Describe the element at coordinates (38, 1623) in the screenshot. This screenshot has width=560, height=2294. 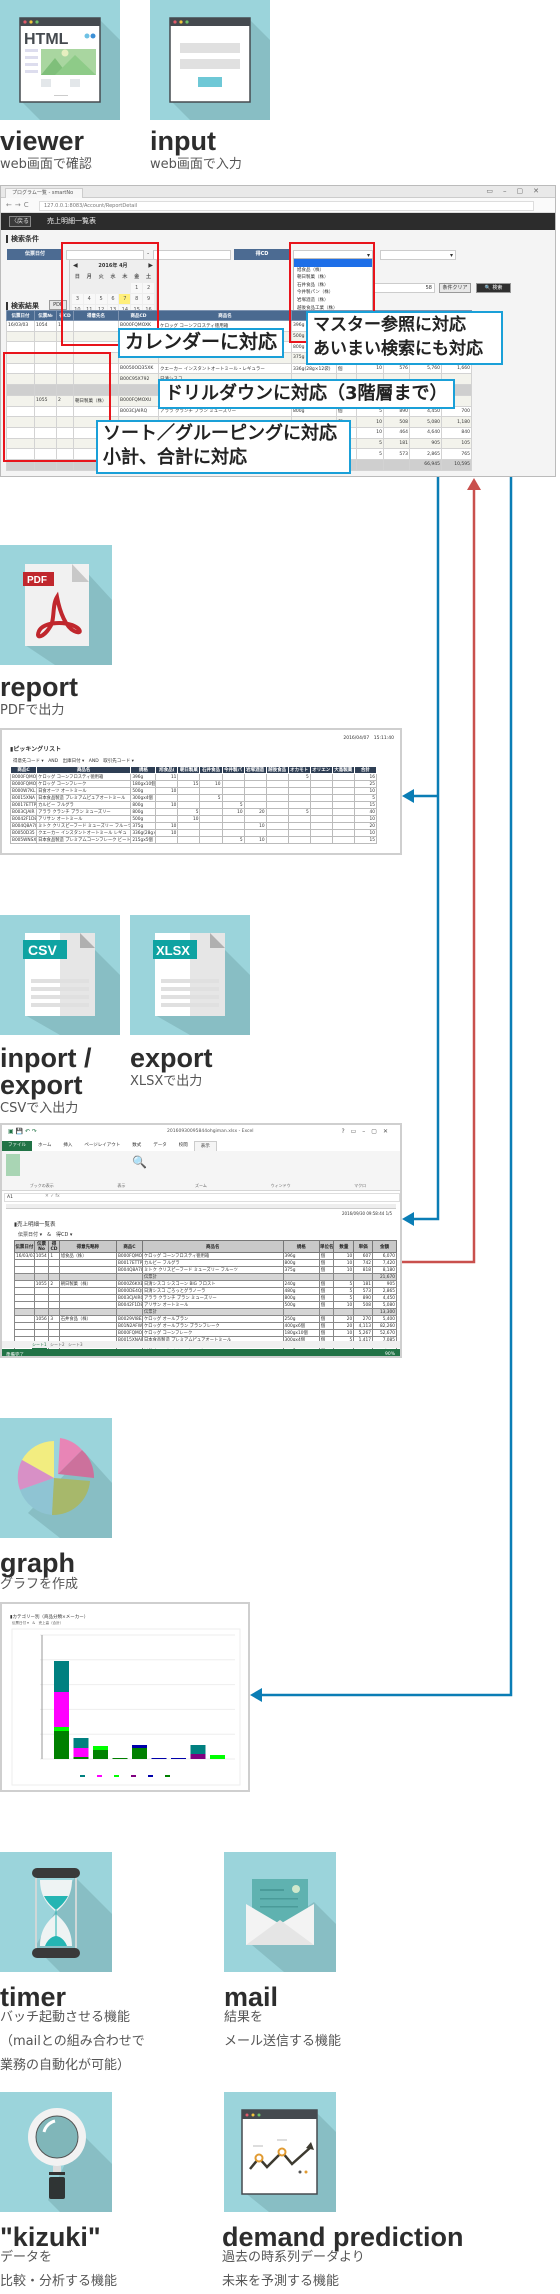
I see `graph-filter: 伝票日付 ▾ & 売上高（合計）` at that location.